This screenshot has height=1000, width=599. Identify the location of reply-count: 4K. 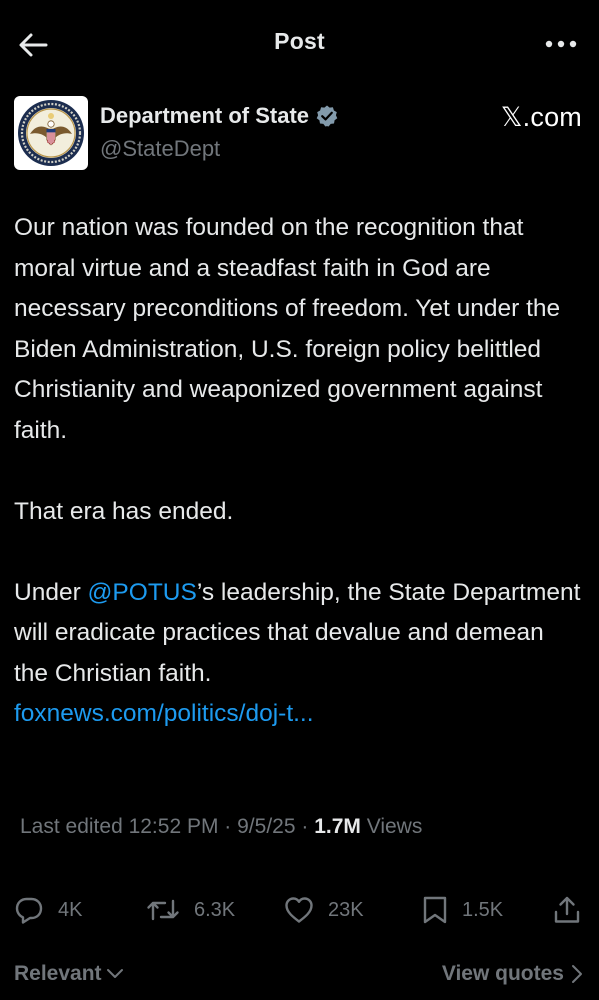
(70, 909).